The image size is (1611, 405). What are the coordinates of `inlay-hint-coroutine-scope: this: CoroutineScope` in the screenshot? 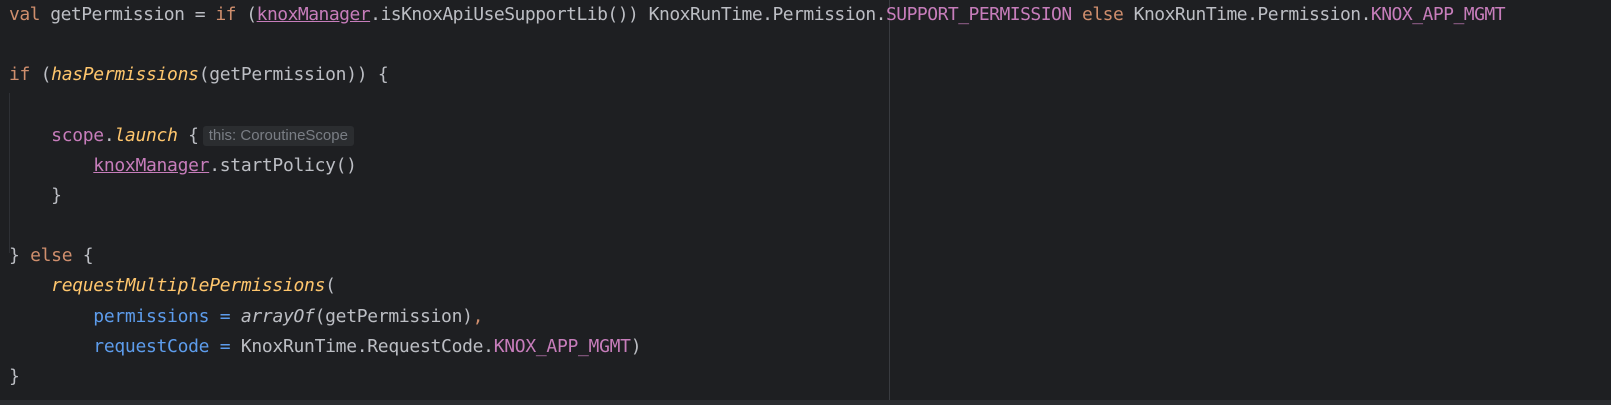 It's located at (278, 136).